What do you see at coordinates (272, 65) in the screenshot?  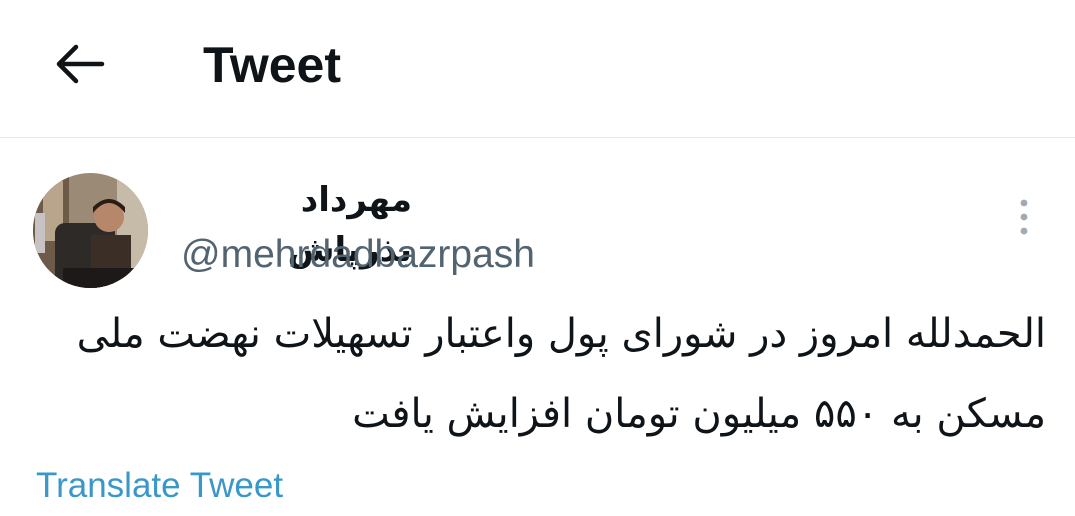 I see `page-title: Tweet` at bounding box center [272, 65].